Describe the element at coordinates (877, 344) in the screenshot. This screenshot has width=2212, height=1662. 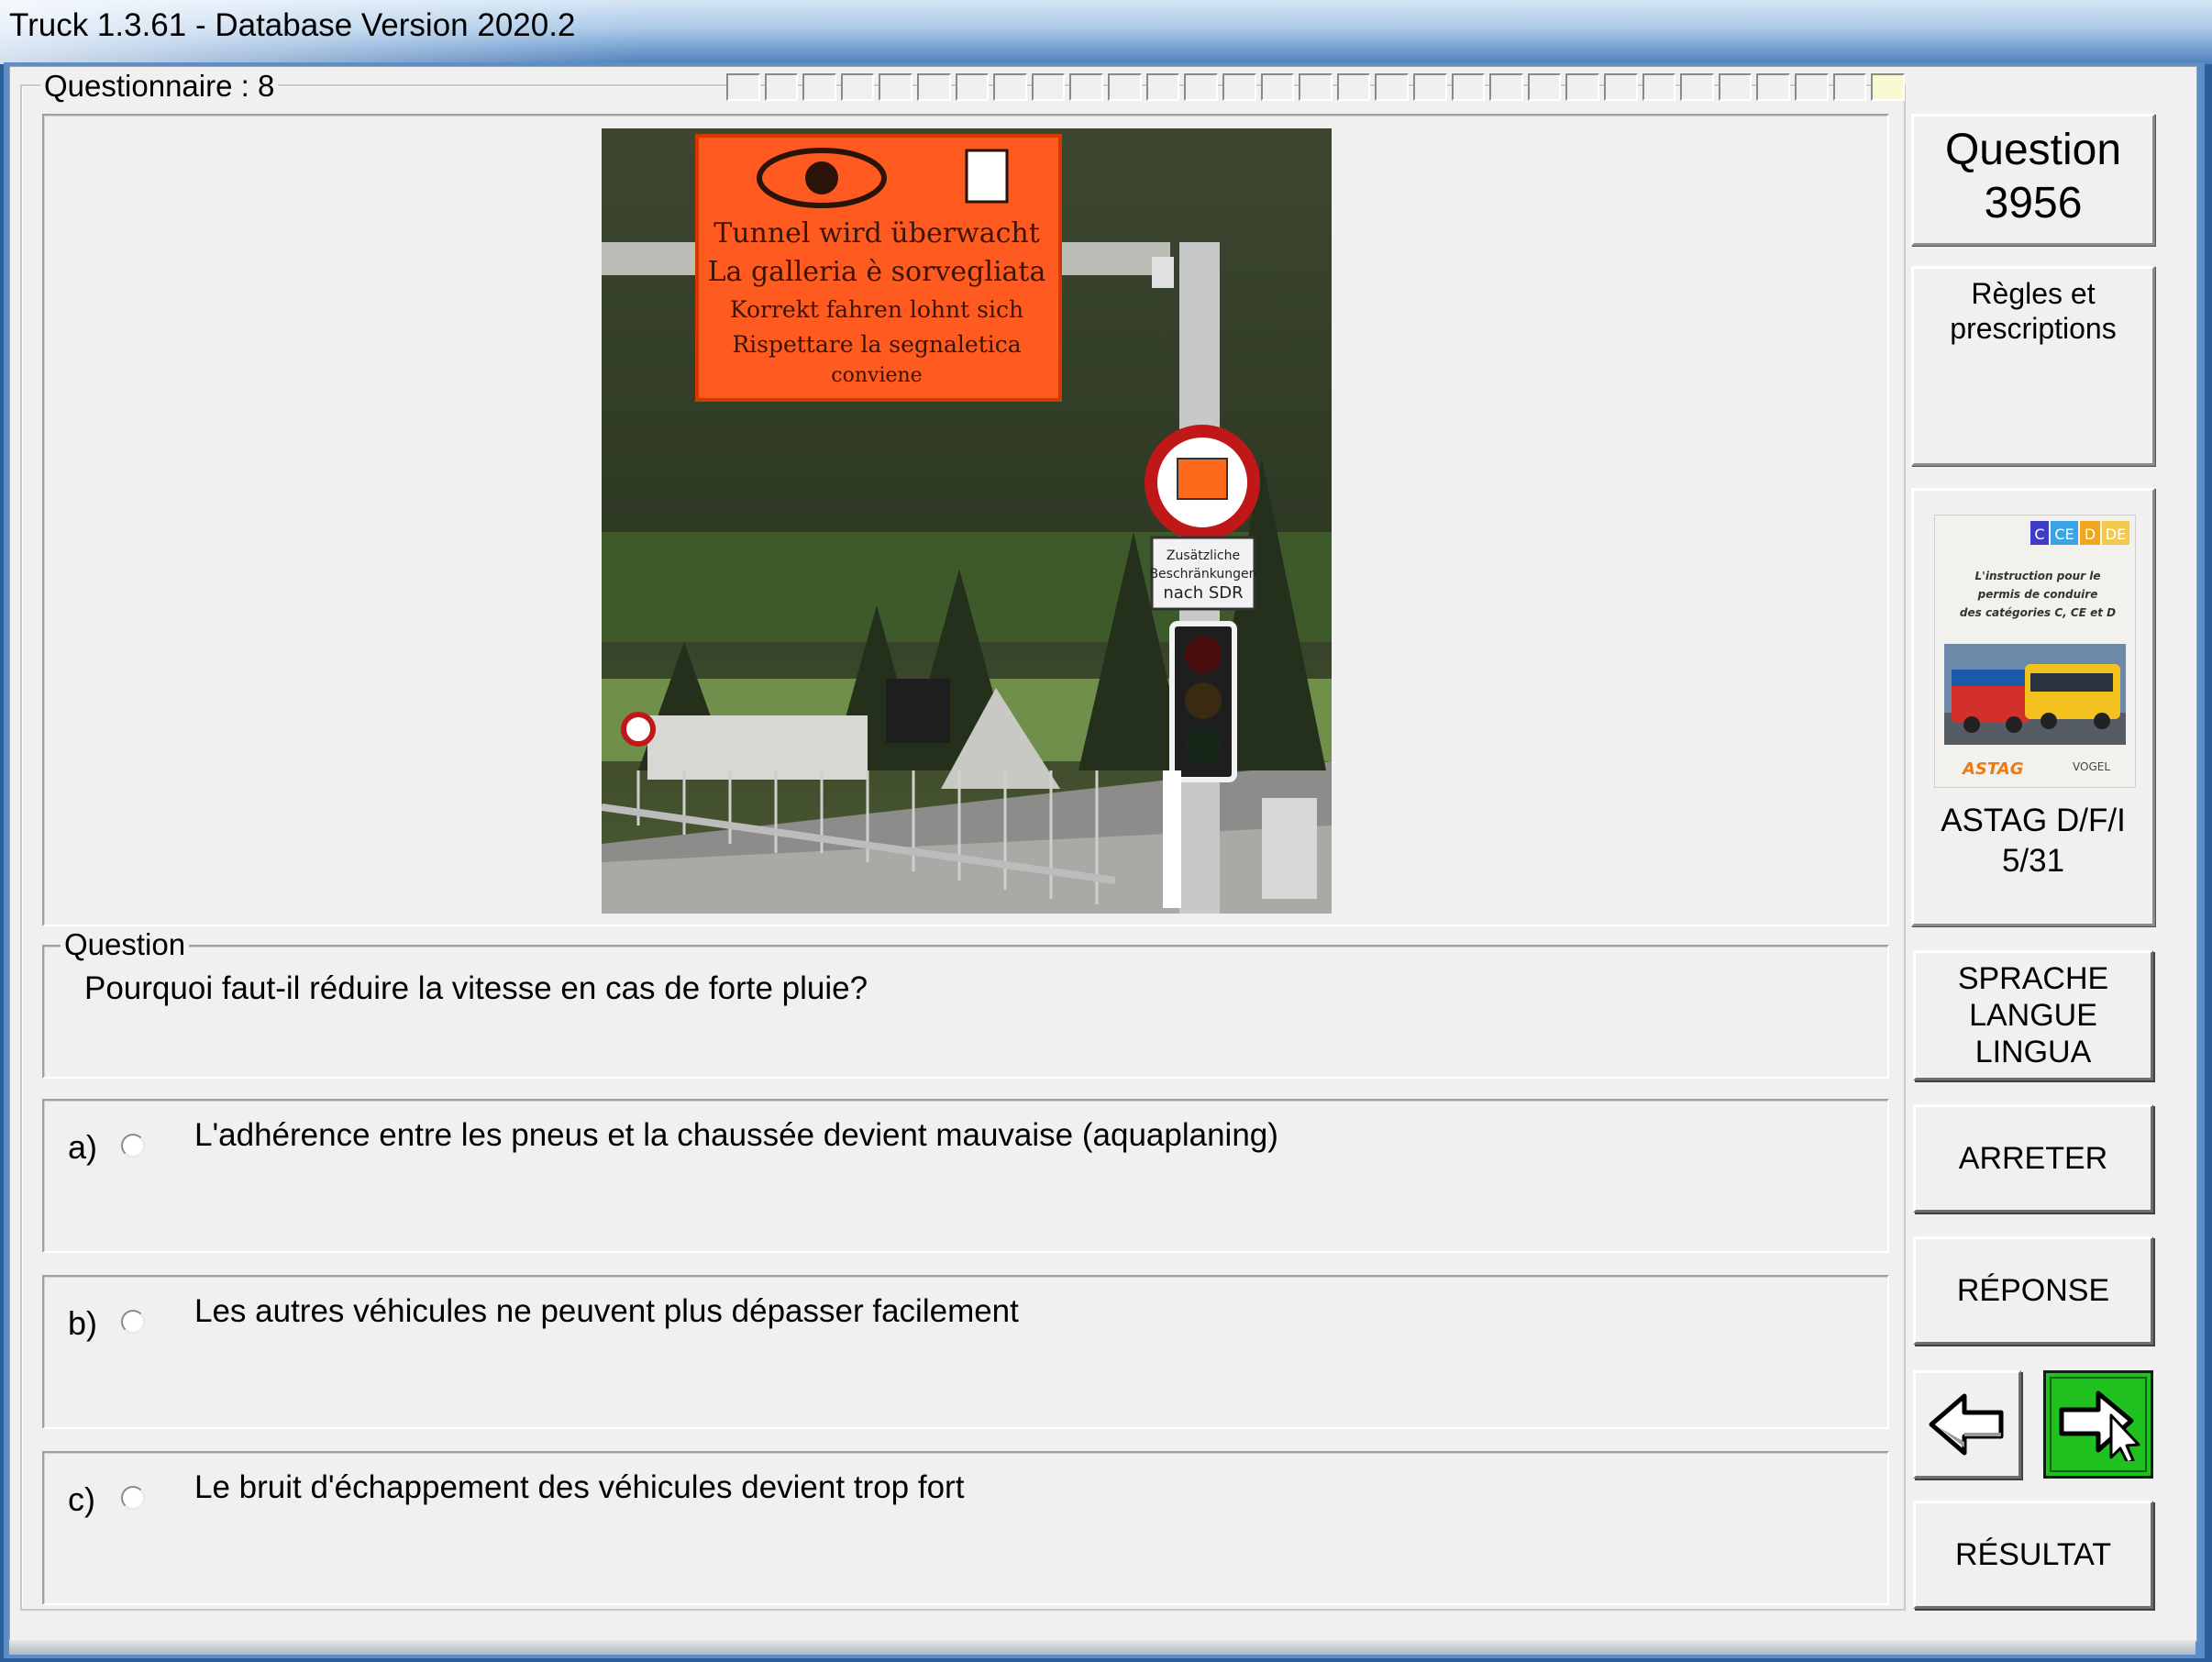
I see `sign-line-4: Rispettare la segnaletica` at that location.